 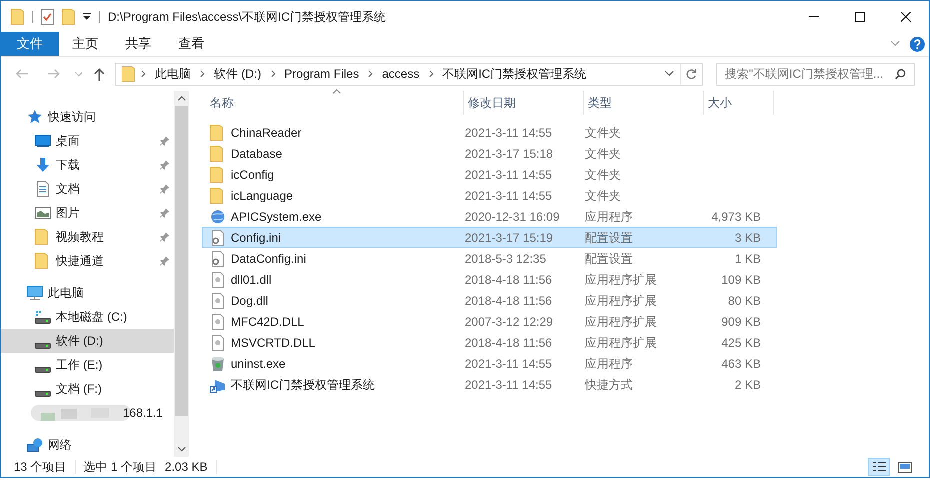 What do you see at coordinates (43, 213) in the screenshot?
I see `picture-icon` at bounding box center [43, 213].